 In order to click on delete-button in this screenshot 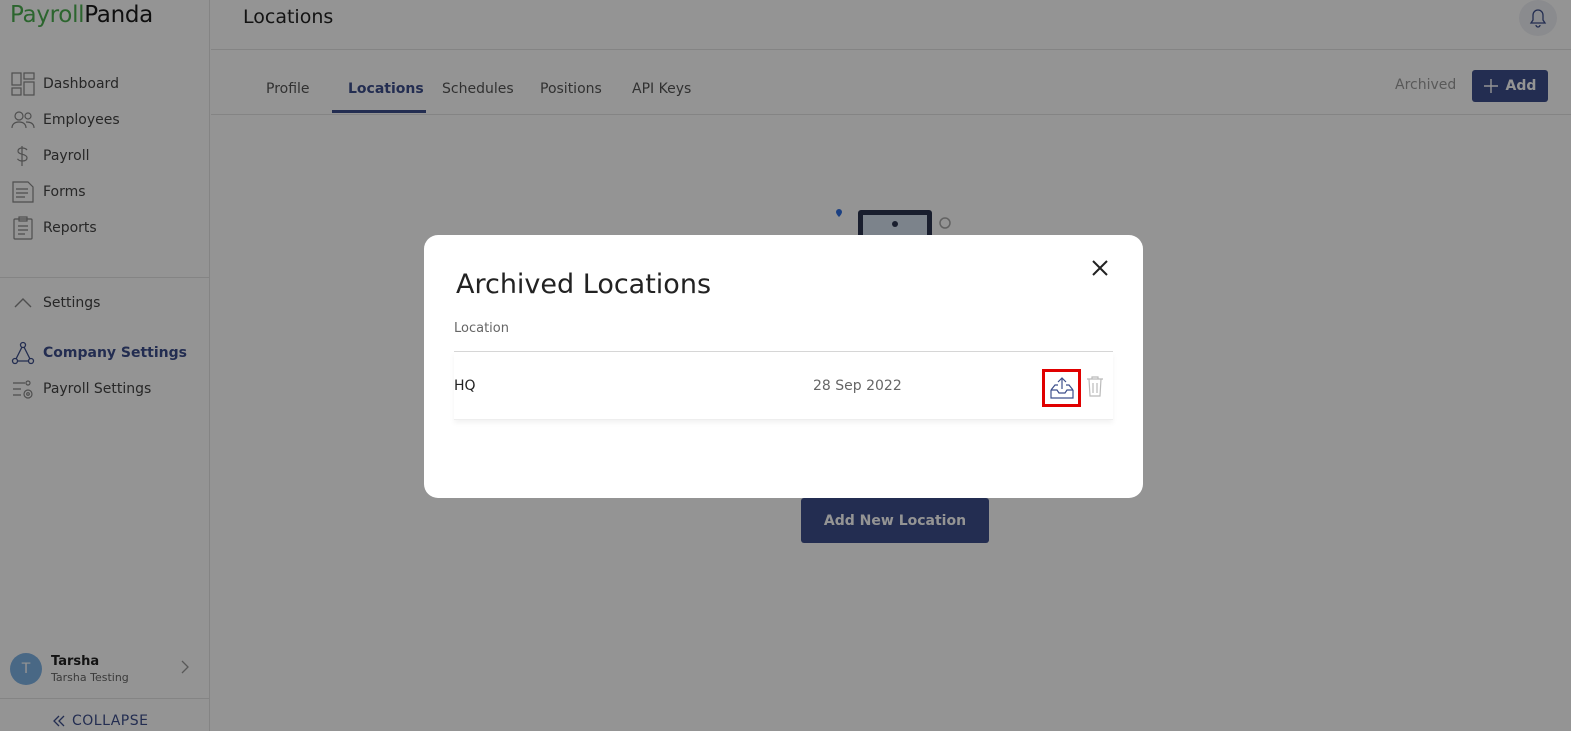, I will do `click(1095, 386)`.